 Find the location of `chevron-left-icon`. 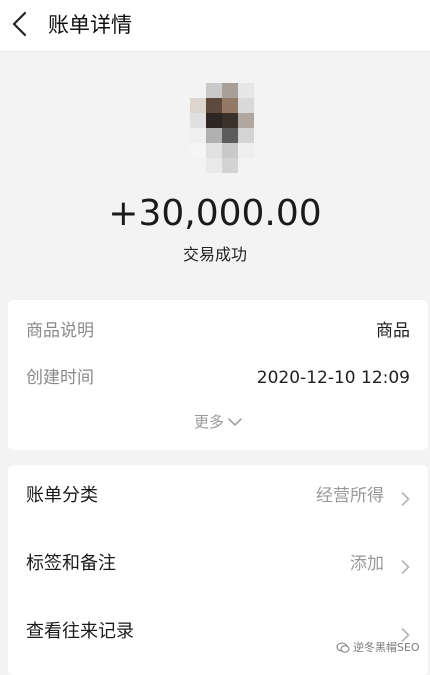

chevron-left-icon is located at coordinates (20, 24).